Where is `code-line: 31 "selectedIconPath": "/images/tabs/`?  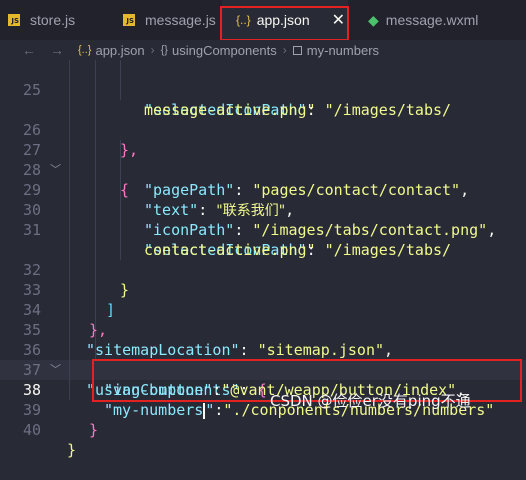 code-line: 31 "selectedIconPath": "/images/tabs/ is located at coordinates (263, 229).